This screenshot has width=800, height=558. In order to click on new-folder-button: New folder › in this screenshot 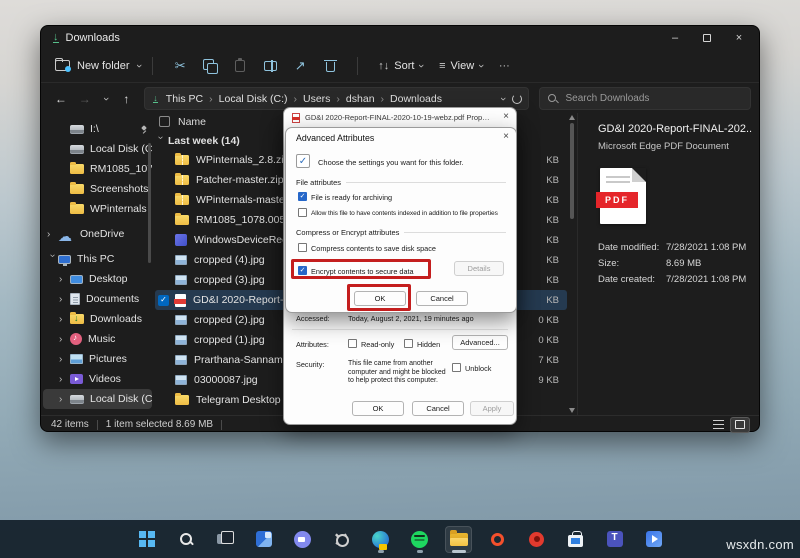, I will do `click(99, 64)`.